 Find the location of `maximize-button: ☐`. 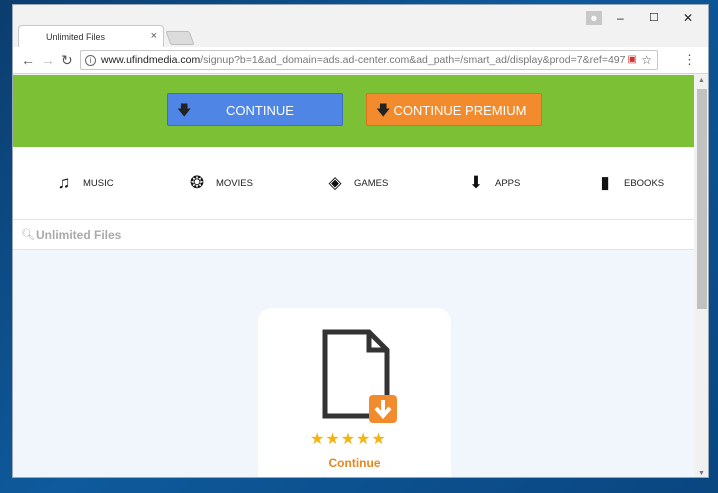

maximize-button: ☐ is located at coordinates (654, 17).